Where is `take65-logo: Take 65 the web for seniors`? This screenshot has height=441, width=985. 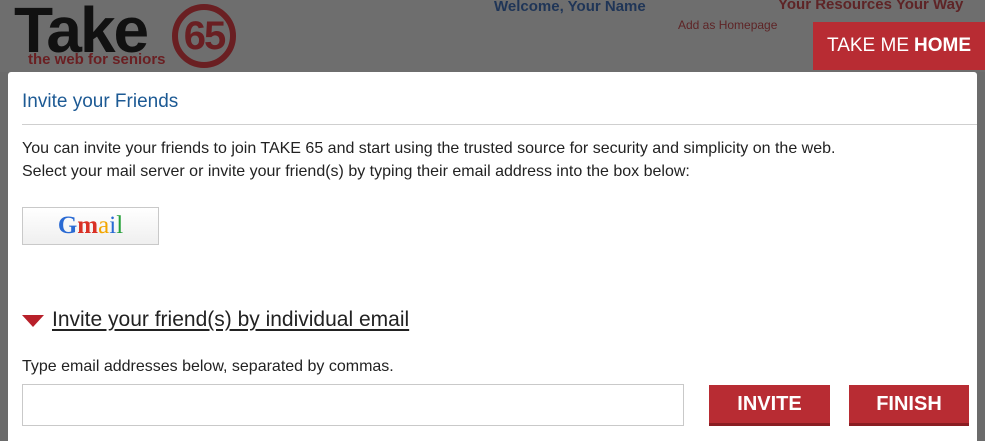 take65-logo: Take 65 the web for seniors is located at coordinates (129, 36).